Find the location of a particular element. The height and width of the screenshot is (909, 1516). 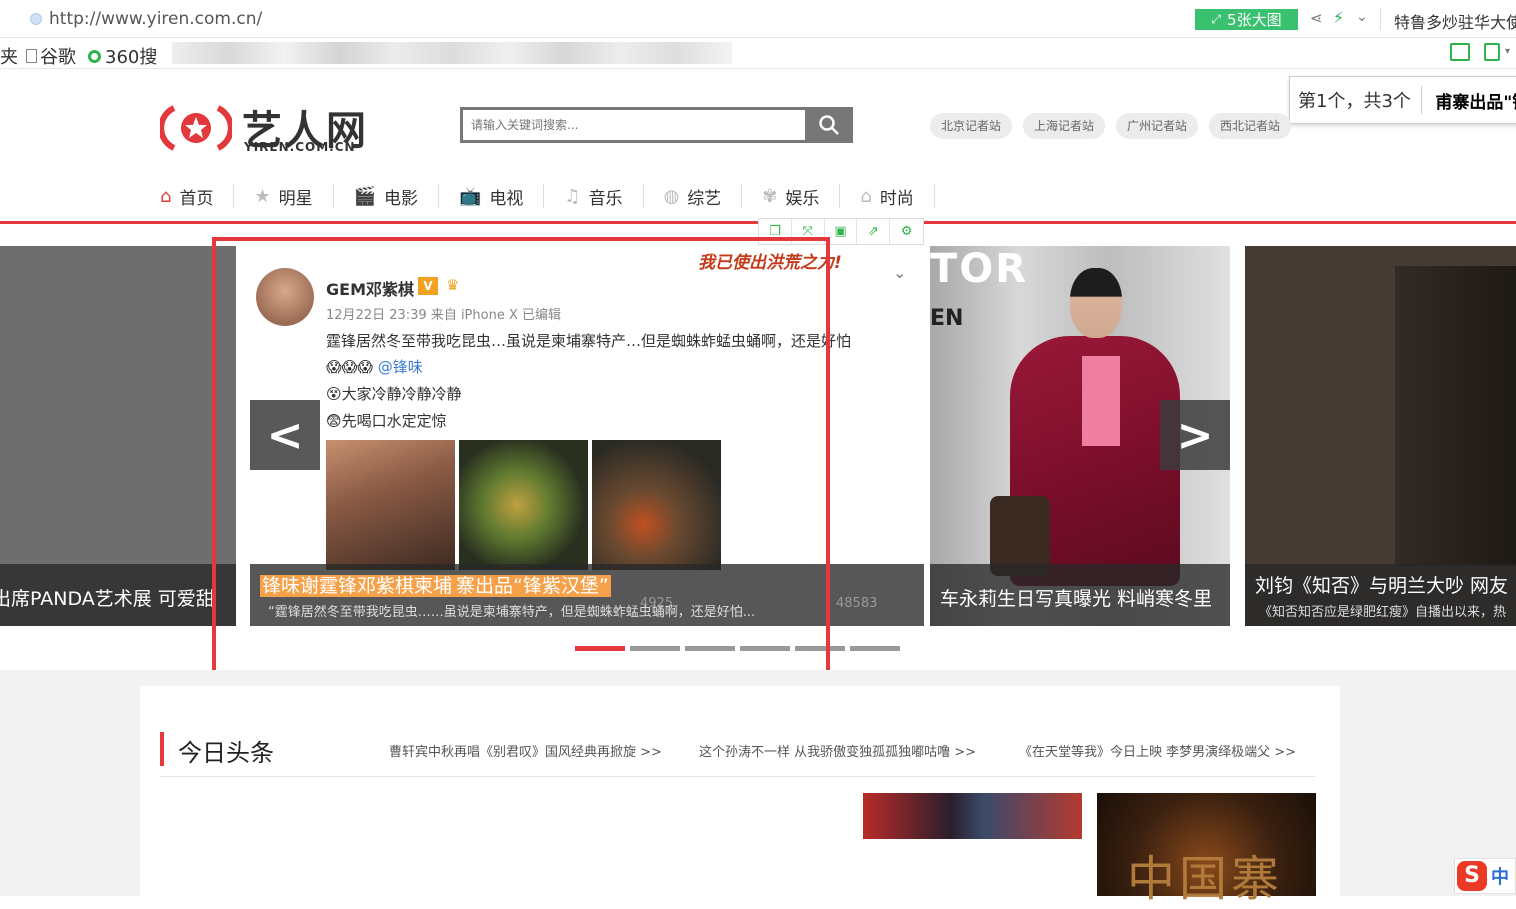

model-head is located at coordinates (1096, 303).